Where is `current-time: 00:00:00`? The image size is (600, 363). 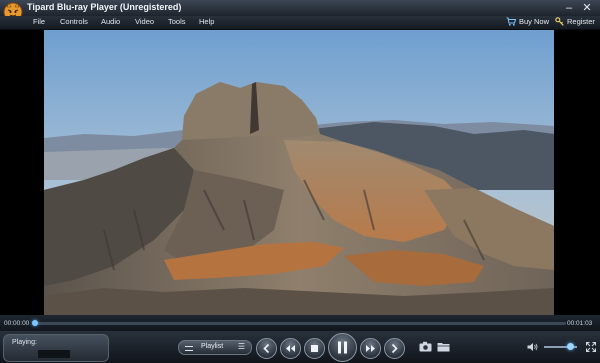 current-time: 00:00:00 is located at coordinates (17, 323).